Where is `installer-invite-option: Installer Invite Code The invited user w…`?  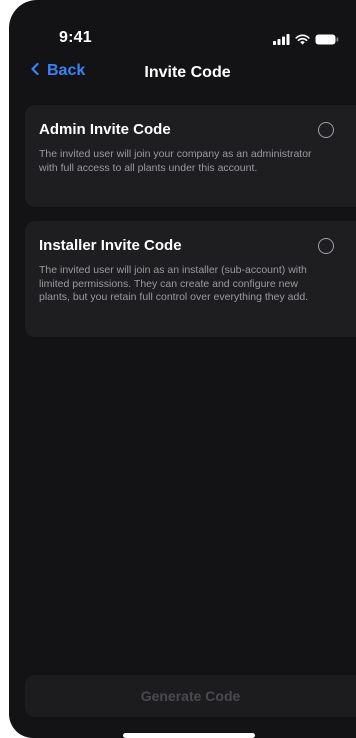 installer-invite-option: Installer Invite Code The invited user w… is located at coordinates (190, 279).